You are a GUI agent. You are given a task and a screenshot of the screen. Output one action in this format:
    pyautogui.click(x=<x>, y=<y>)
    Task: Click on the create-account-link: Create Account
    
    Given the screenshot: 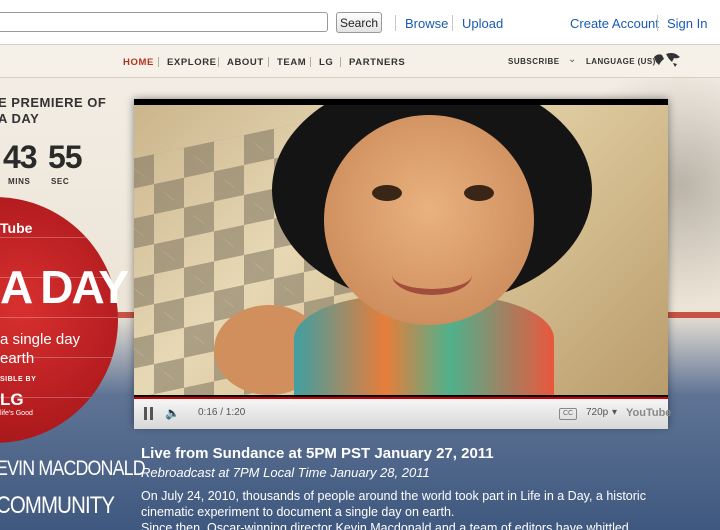 What is the action you would take?
    pyautogui.click(x=614, y=23)
    